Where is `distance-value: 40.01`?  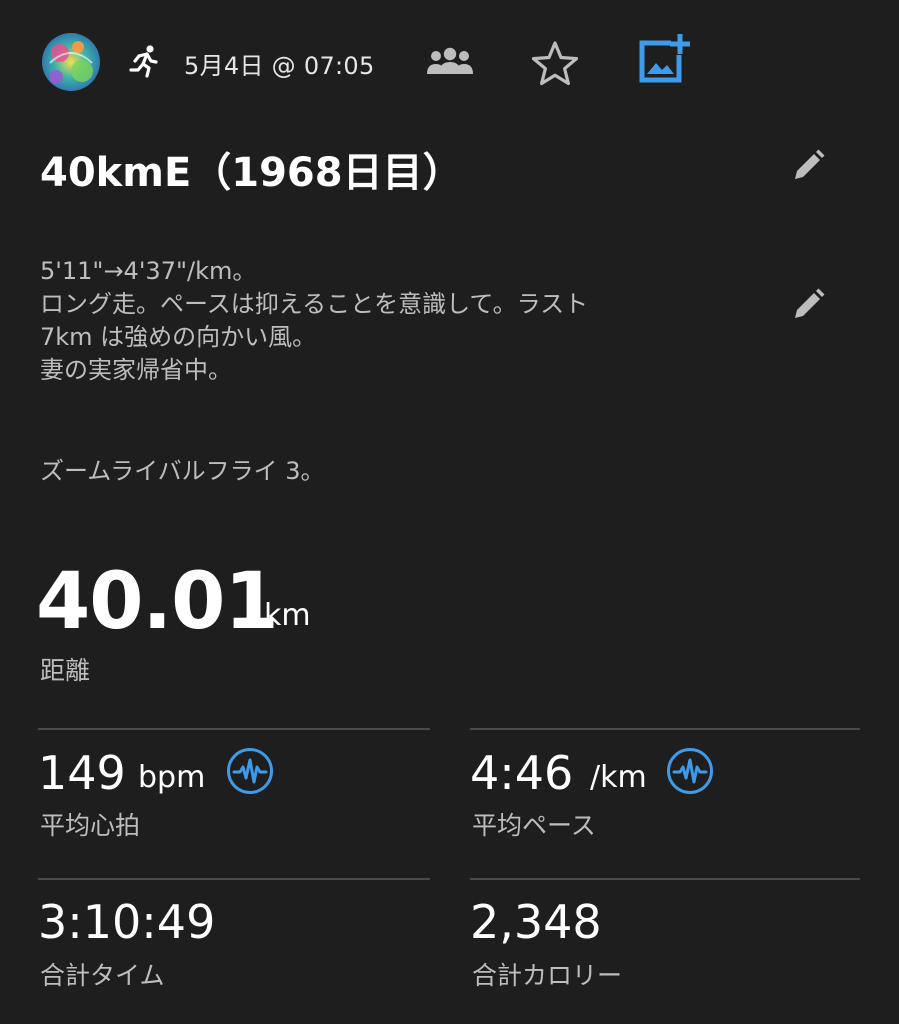 distance-value: 40.01 is located at coordinates (157, 602).